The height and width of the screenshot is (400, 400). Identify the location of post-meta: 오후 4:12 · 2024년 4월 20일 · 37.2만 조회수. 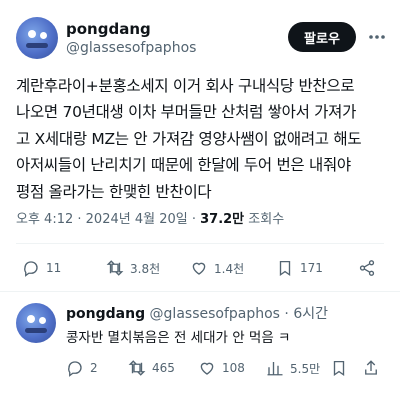
(150, 217).